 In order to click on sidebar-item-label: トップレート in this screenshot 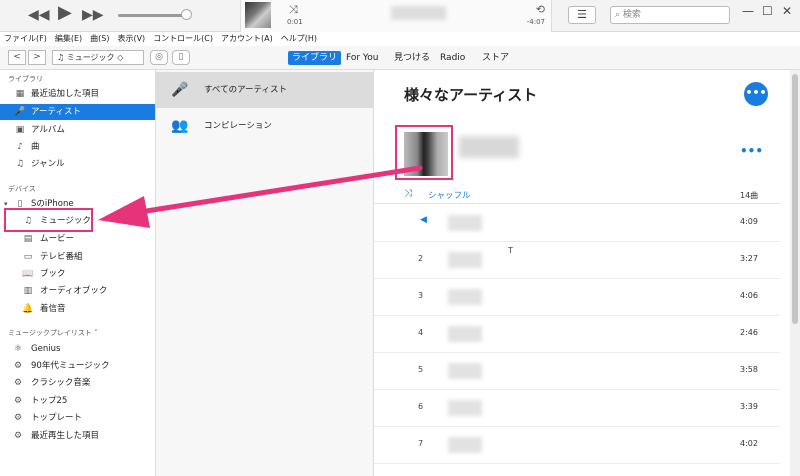, I will do `click(57, 418)`.